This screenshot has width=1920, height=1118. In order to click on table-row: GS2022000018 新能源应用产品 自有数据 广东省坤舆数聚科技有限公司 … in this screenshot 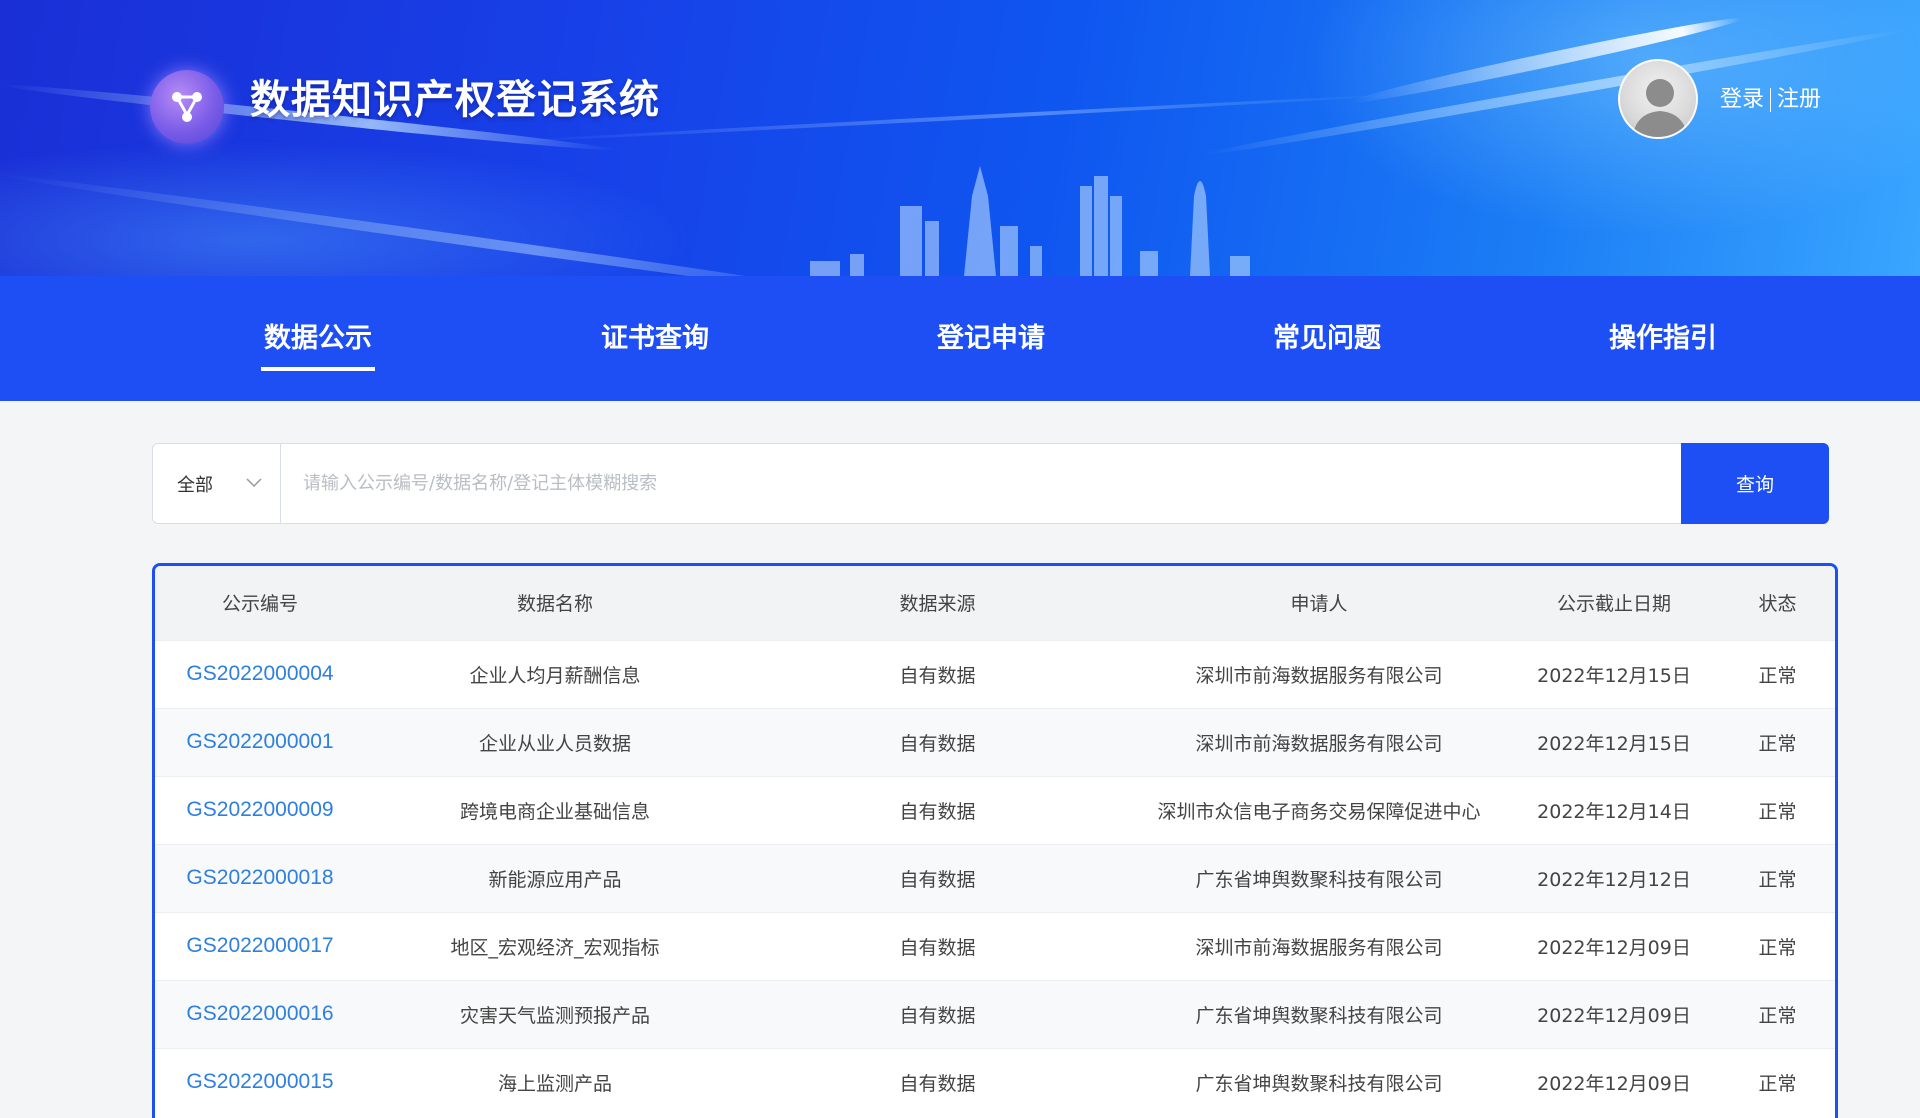, I will do `click(995, 877)`.